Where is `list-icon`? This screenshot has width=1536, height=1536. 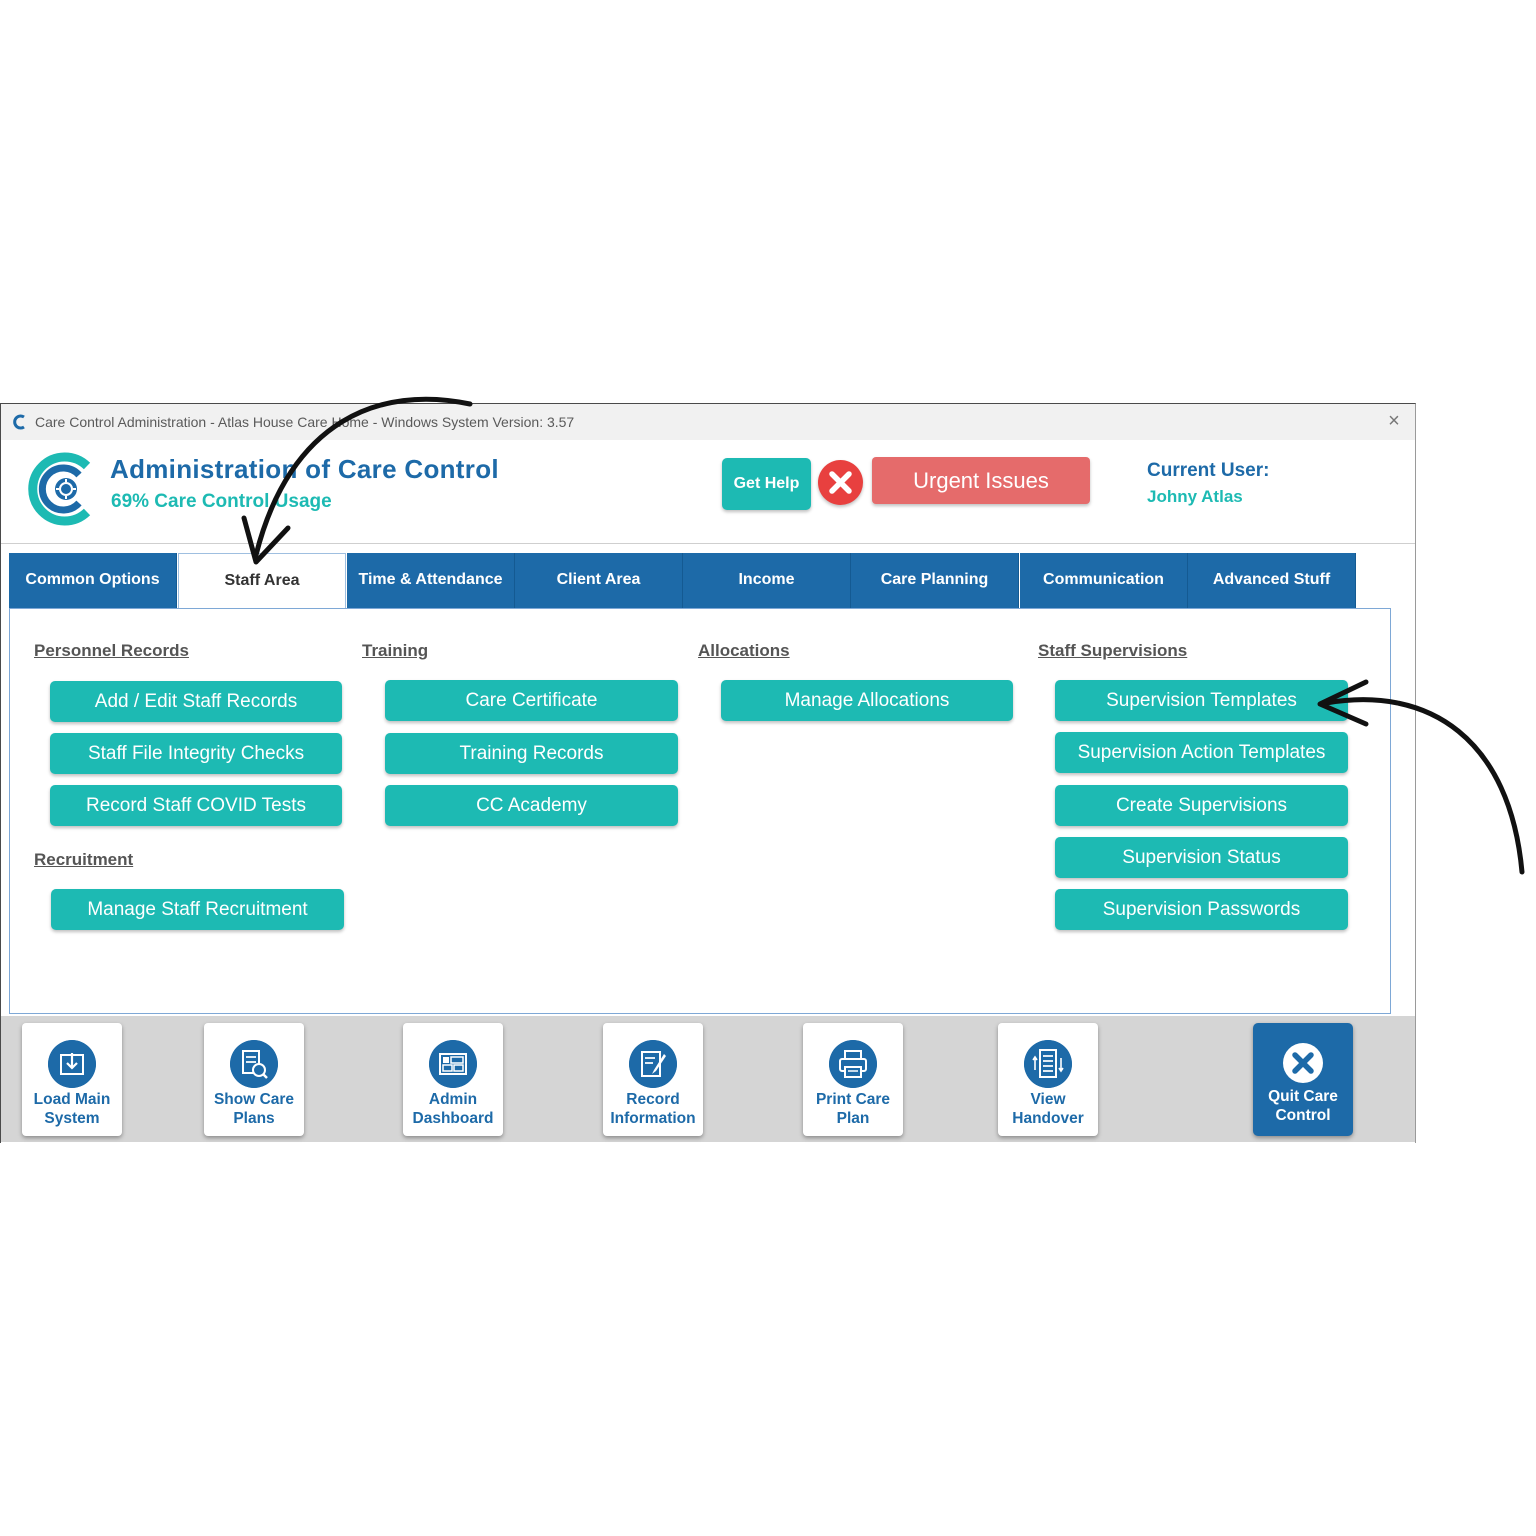
list-icon is located at coordinates (1048, 1064).